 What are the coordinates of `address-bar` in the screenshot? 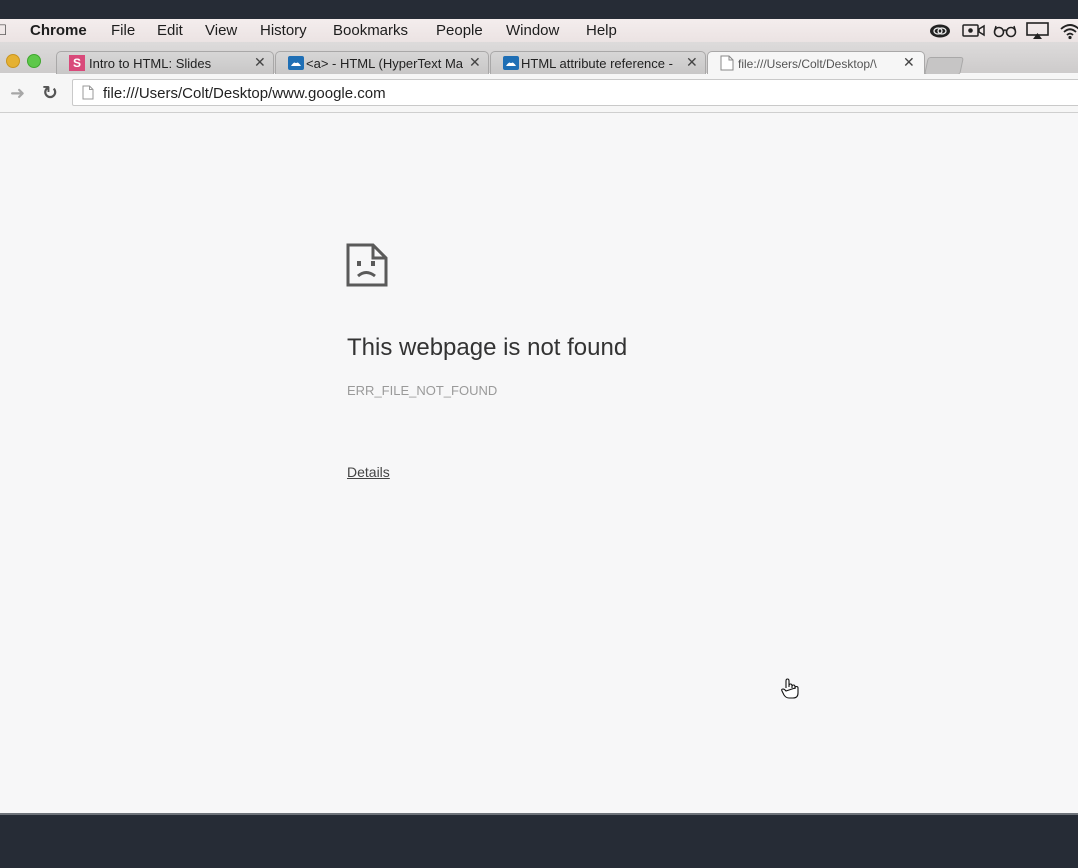 It's located at (575, 92).